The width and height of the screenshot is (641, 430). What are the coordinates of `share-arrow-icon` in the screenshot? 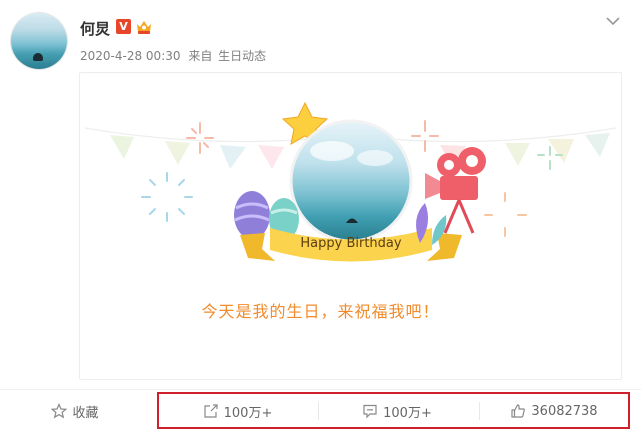 It's located at (211, 411).